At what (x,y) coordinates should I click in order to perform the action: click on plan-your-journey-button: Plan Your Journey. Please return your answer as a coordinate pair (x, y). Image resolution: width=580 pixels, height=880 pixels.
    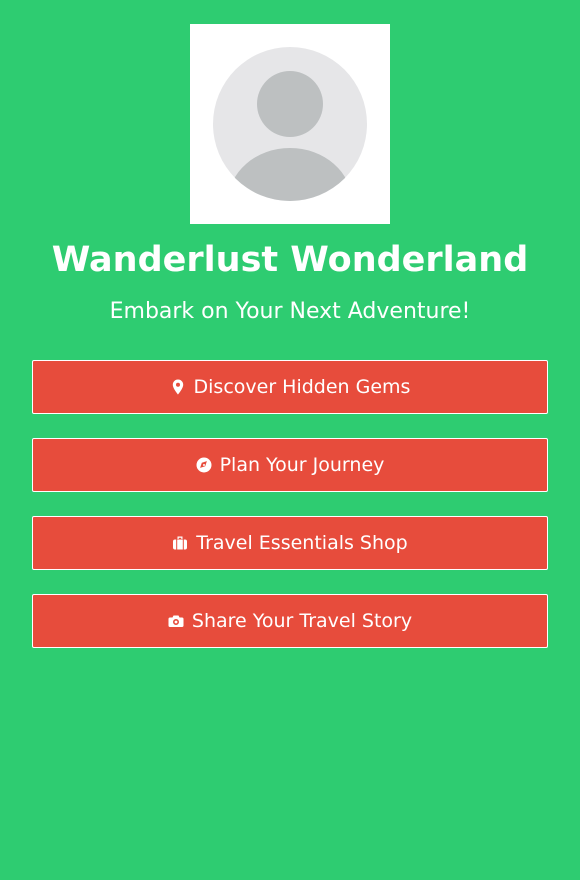
    Looking at the image, I should click on (290, 465).